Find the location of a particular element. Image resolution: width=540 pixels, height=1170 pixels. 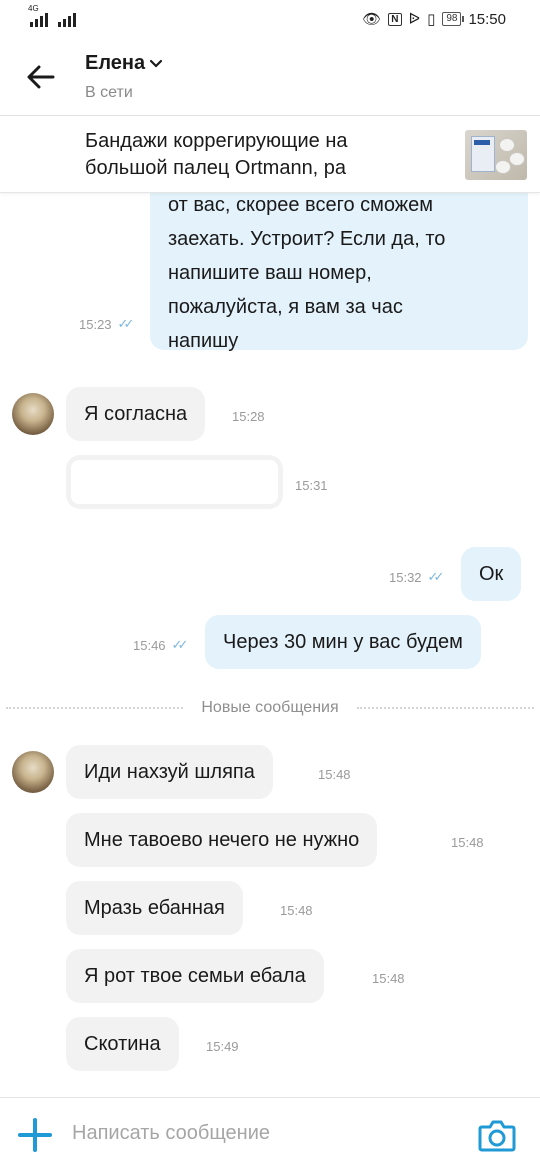

message-line: от вас, скорее всего сможем is located at coordinates (301, 205).